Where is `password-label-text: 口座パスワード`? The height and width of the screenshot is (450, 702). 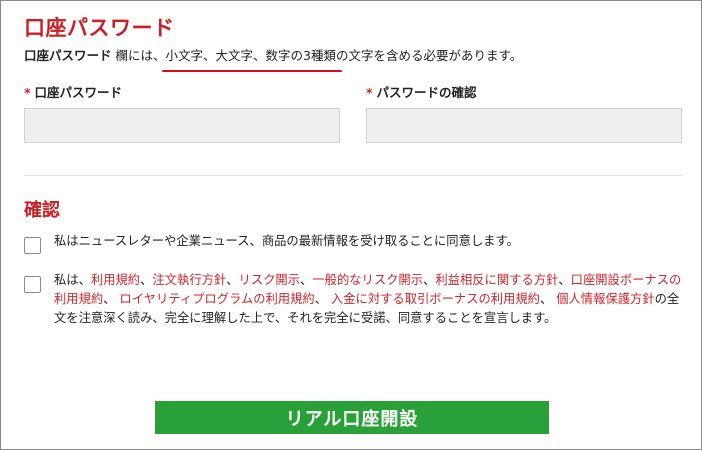
password-label-text: 口座パスワード is located at coordinates (78, 92).